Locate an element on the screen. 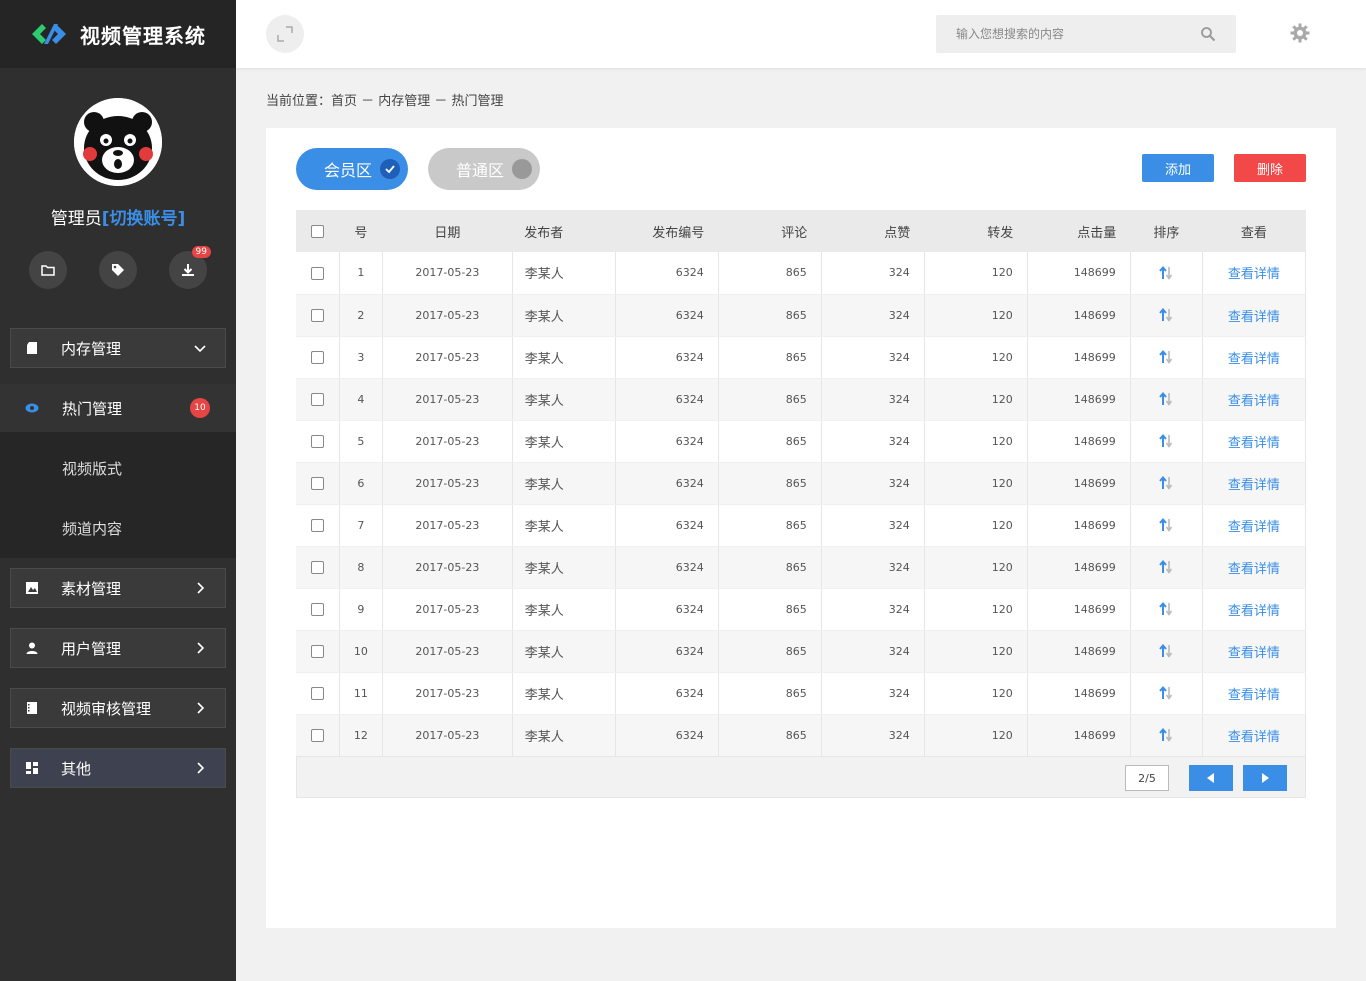 The width and height of the screenshot is (1366, 981). normal-zone-toggle: 普通区 is located at coordinates (484, 169).